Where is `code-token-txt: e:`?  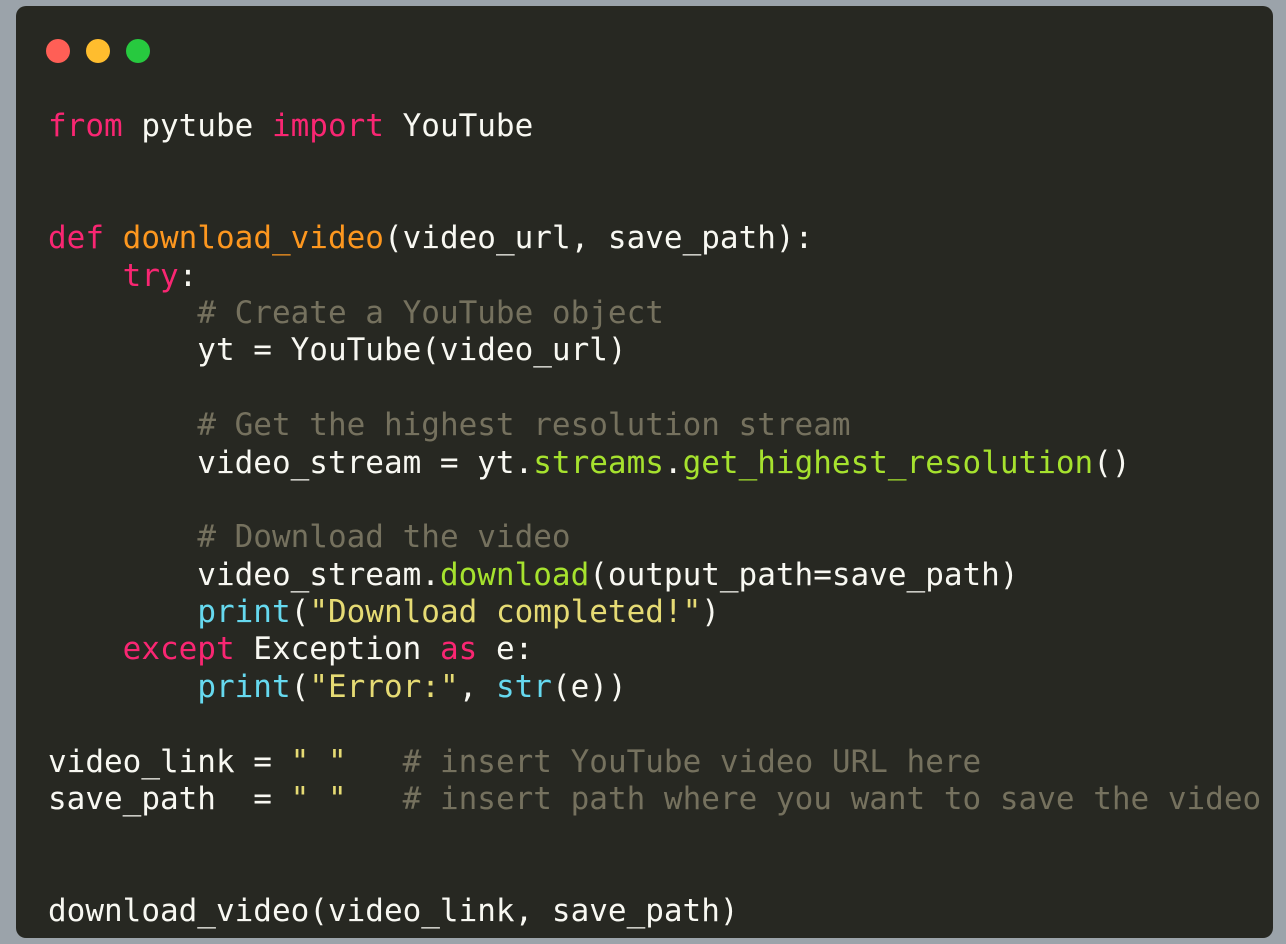 code-token-txt: e: is located at coordinates (505, 649).